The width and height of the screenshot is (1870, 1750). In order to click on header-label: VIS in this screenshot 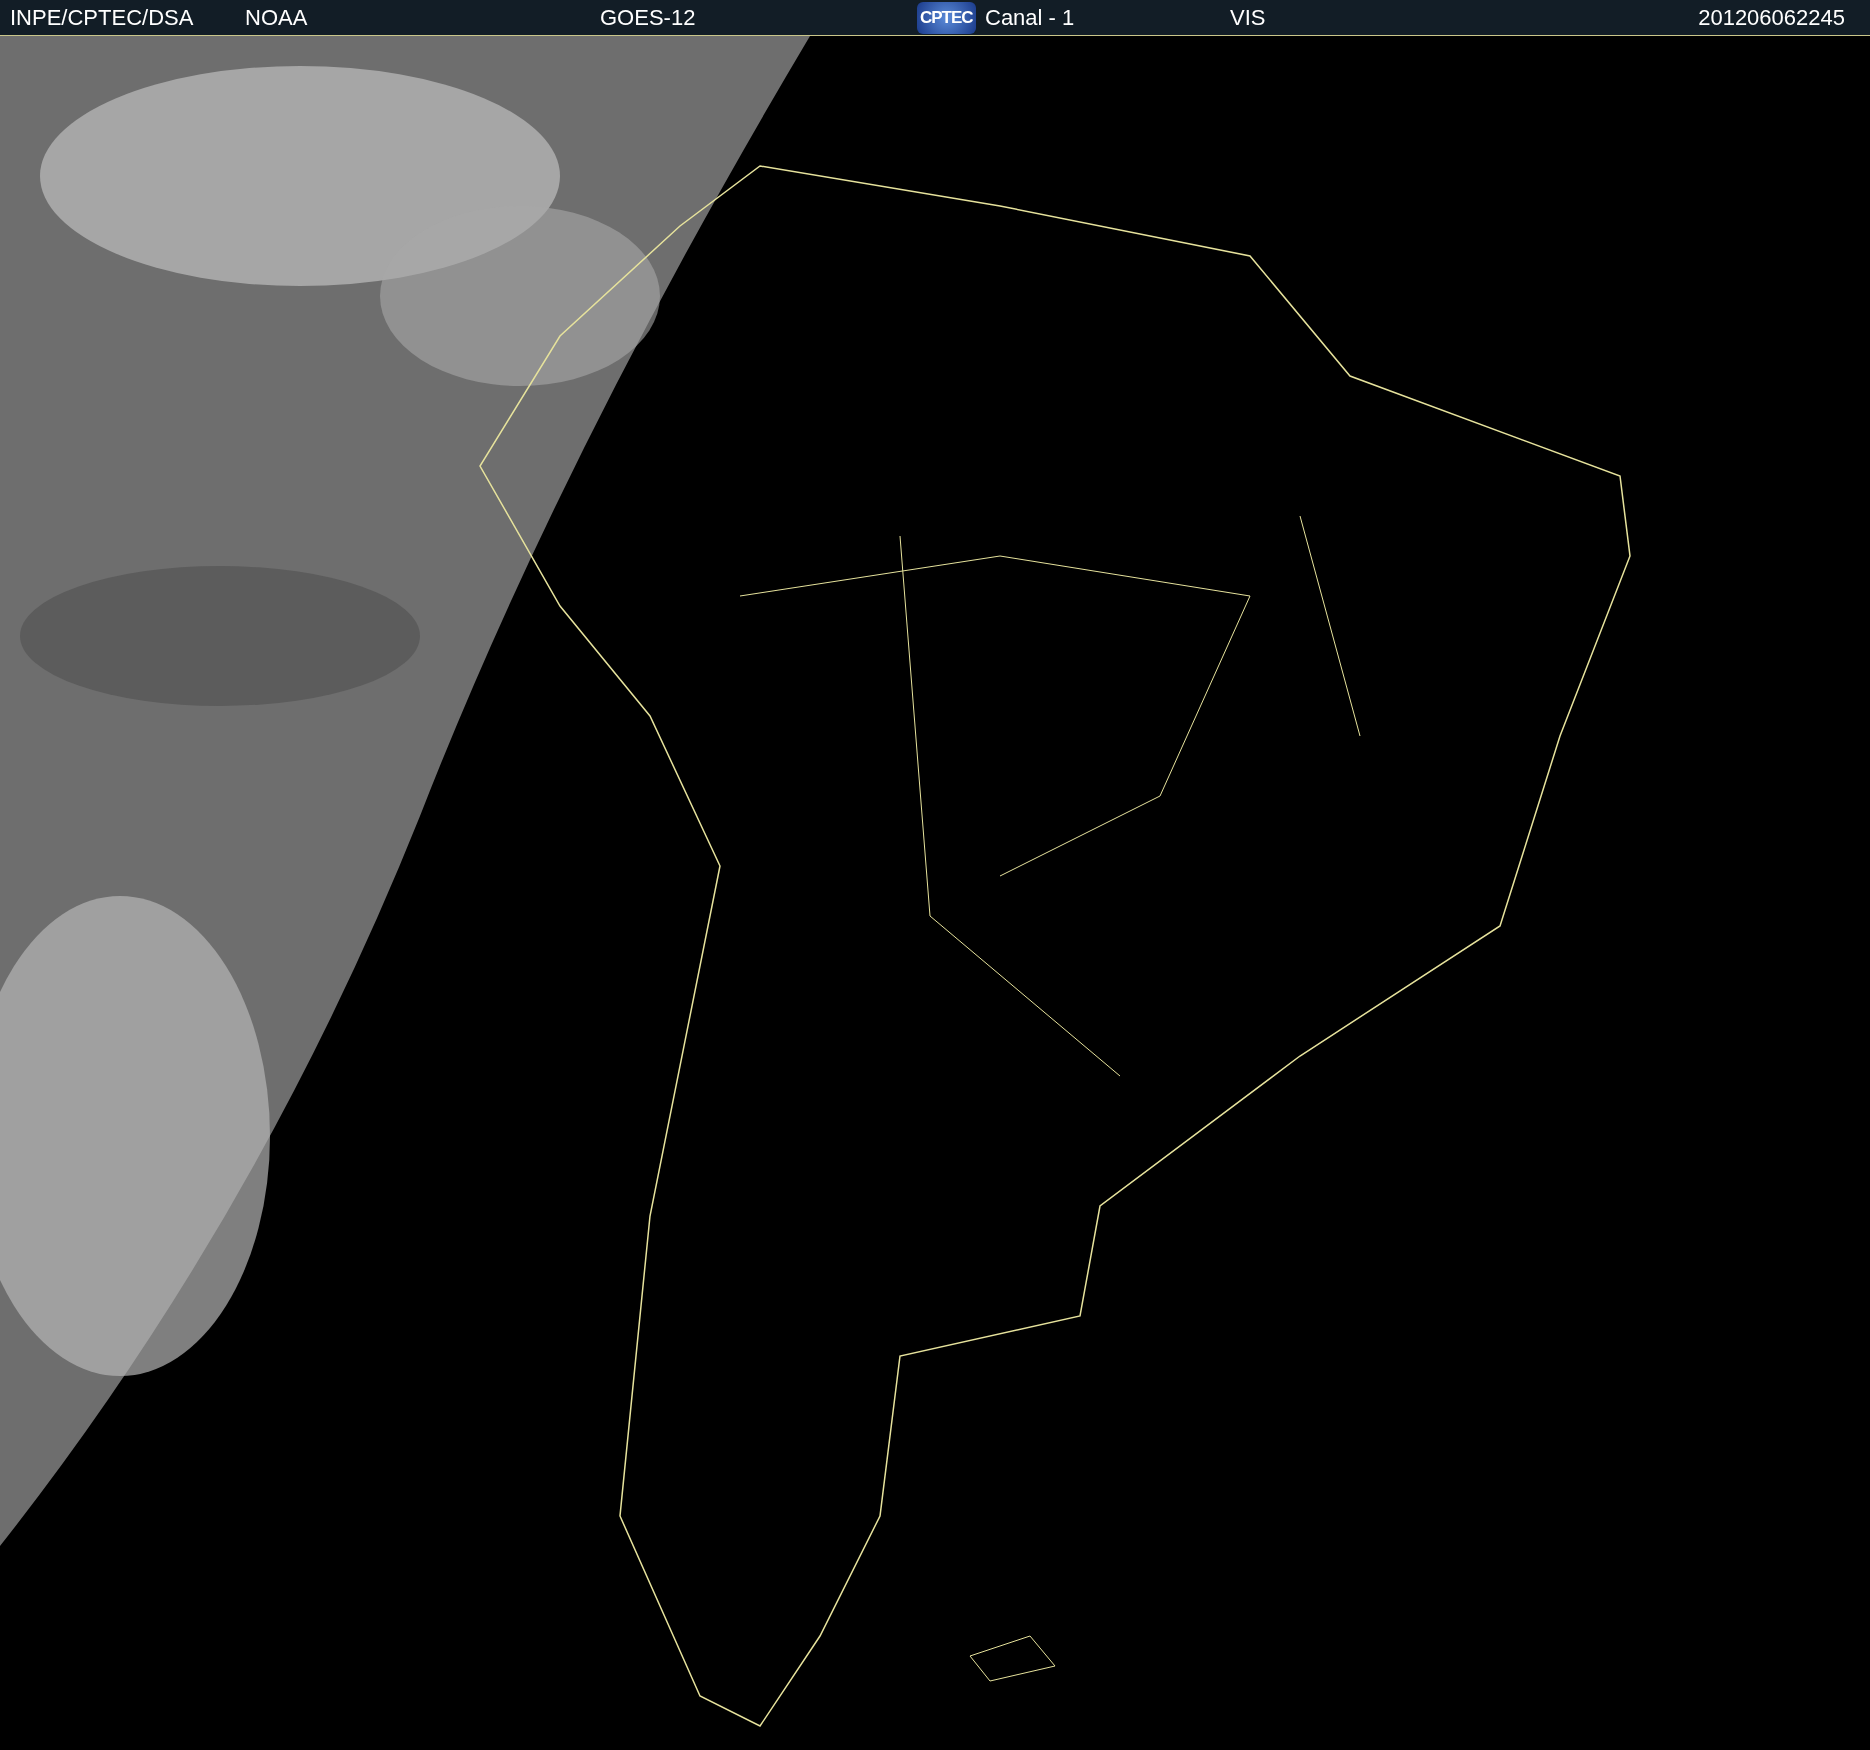, I will do `click(1248, 18)`.